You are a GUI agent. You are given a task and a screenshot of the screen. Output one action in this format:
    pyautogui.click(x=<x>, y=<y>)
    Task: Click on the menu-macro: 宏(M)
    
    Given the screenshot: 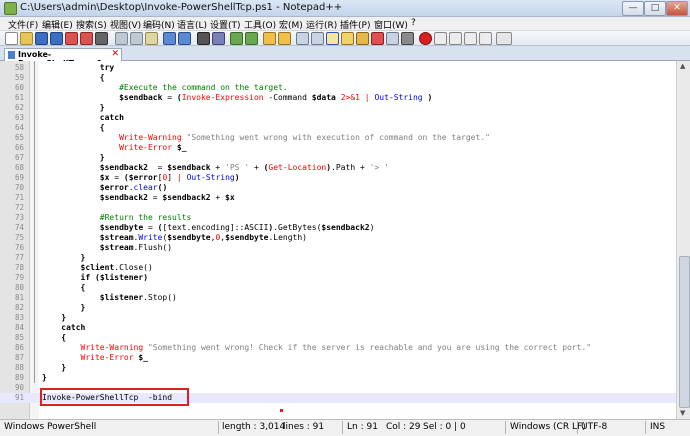 What is the action you would take?
    pyautogui.click(x=291, y=24)
    